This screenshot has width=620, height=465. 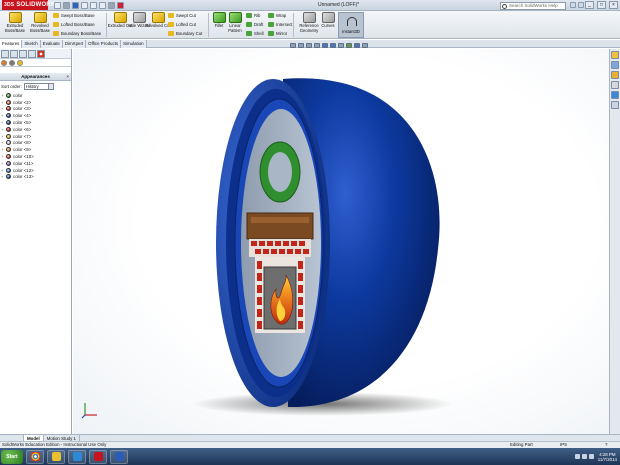 I want to click on new-document-icon, so click(x=57, y=5).